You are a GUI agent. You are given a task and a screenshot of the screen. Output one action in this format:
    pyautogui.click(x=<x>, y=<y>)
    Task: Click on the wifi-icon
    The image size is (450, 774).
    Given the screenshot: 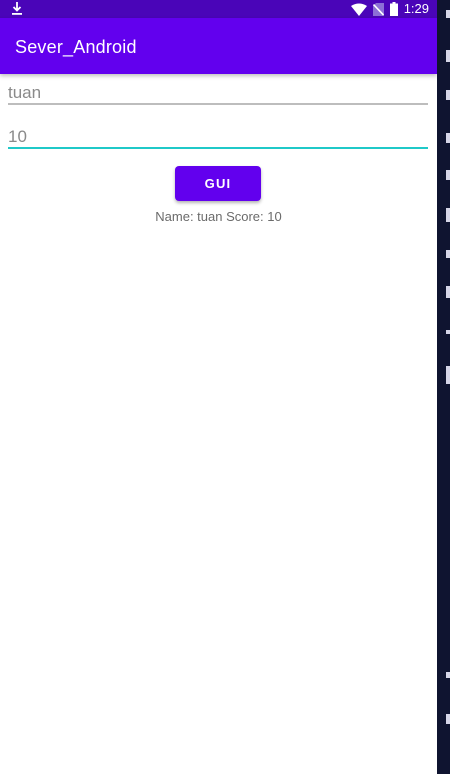 What is the action you would take?
    pyautogui.click(x=358, y=9)
    